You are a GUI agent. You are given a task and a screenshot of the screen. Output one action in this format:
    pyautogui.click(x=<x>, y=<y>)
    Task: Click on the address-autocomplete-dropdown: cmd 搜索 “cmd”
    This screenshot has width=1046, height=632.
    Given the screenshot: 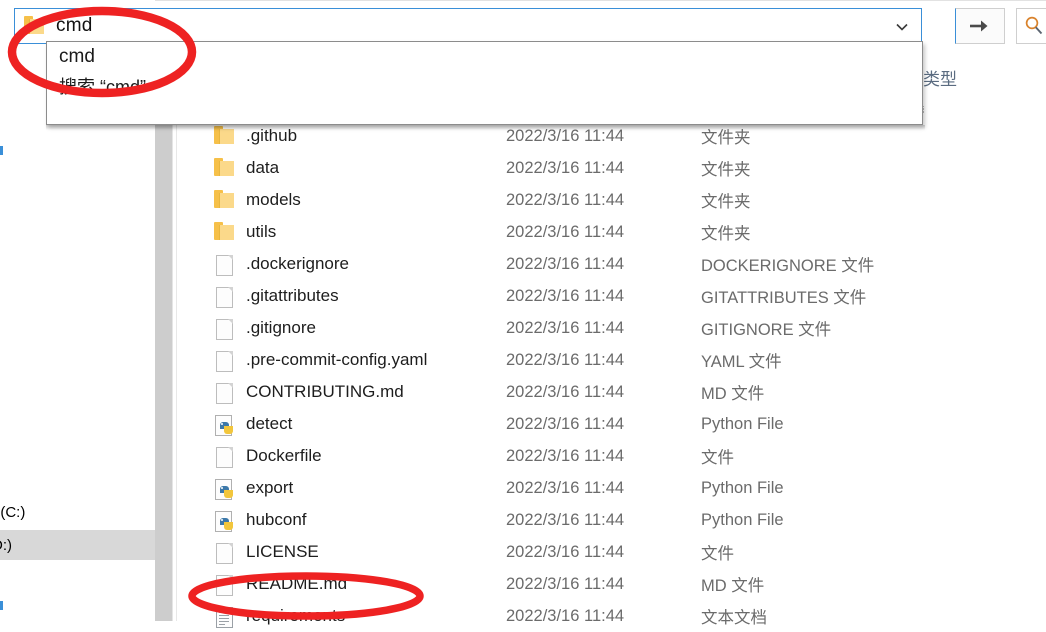 What is the action you would take?
    pyautogui.click(x=484, y=83)
    